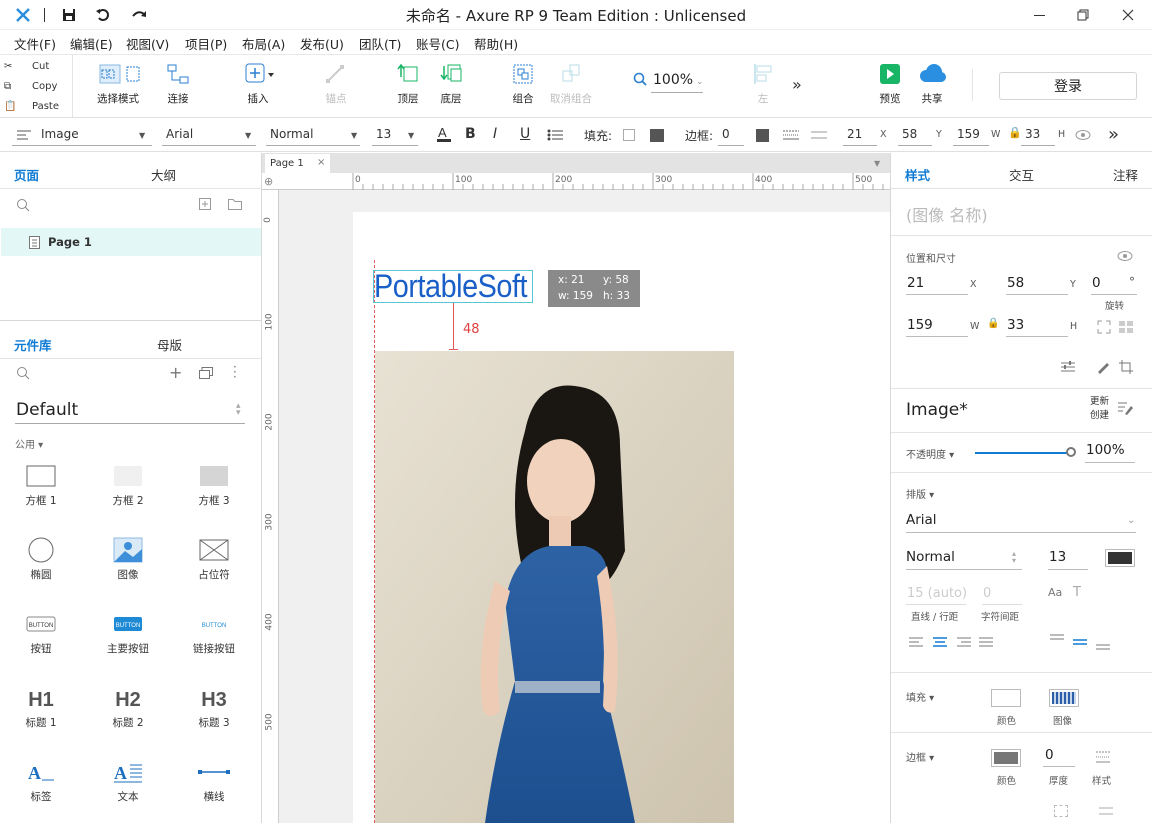 The image size is (1152, 823). What do you see at coordinates (1080, 644) in the screenshot?
I see `valign-middle-icon` at bounding box center [1080, 644].